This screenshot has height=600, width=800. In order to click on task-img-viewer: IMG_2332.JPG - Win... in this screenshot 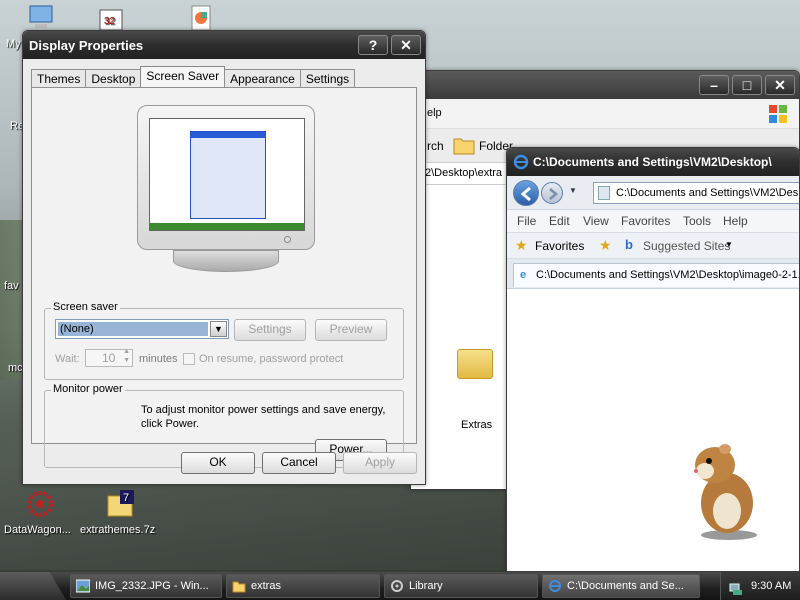, I will do `click(146, 586)`.